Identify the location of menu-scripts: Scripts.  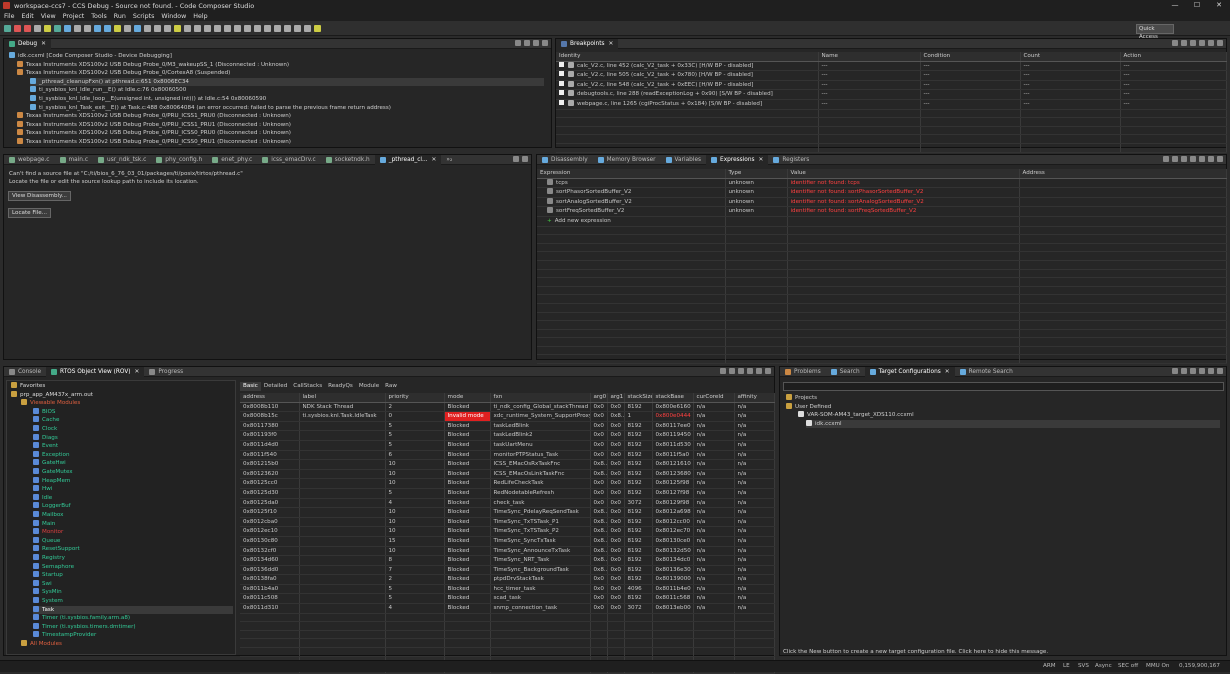
(144, 16).